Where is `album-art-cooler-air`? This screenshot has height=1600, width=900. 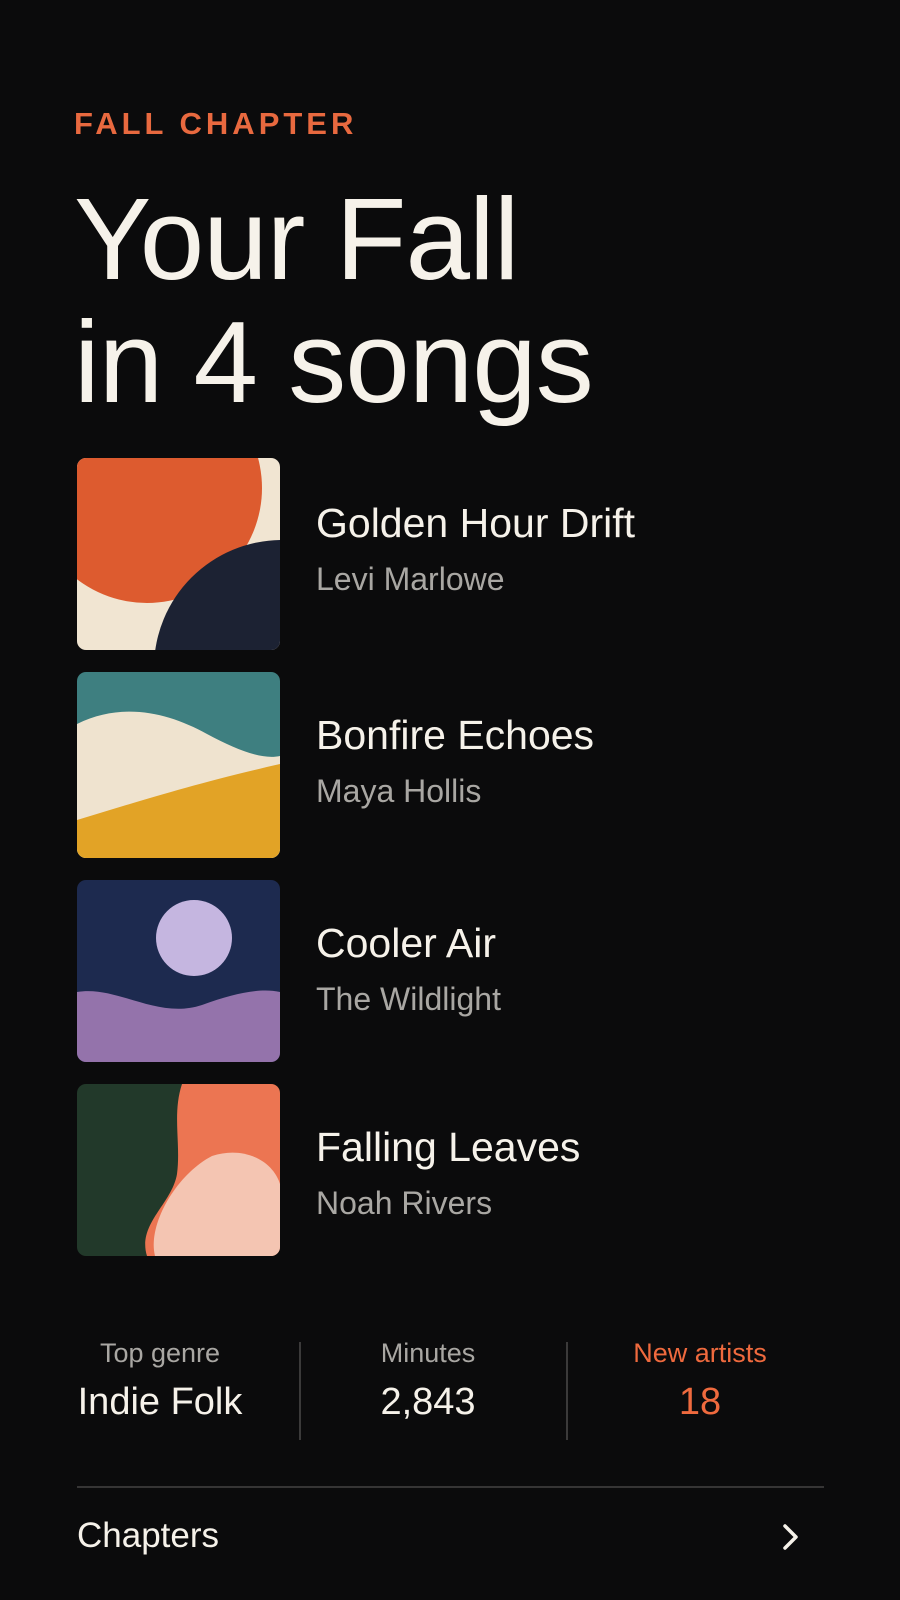 album-art-cooler-air is located at coordinates (178, 971).